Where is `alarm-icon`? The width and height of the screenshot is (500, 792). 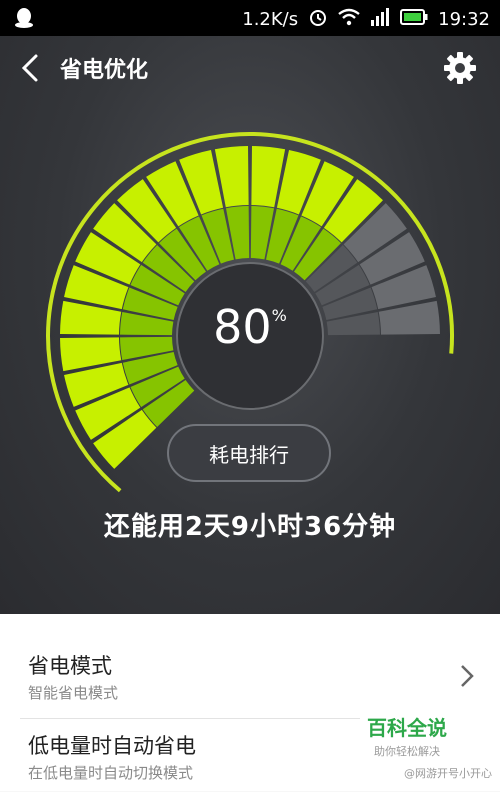
alarm-icon is located at coordinates (318, 19).